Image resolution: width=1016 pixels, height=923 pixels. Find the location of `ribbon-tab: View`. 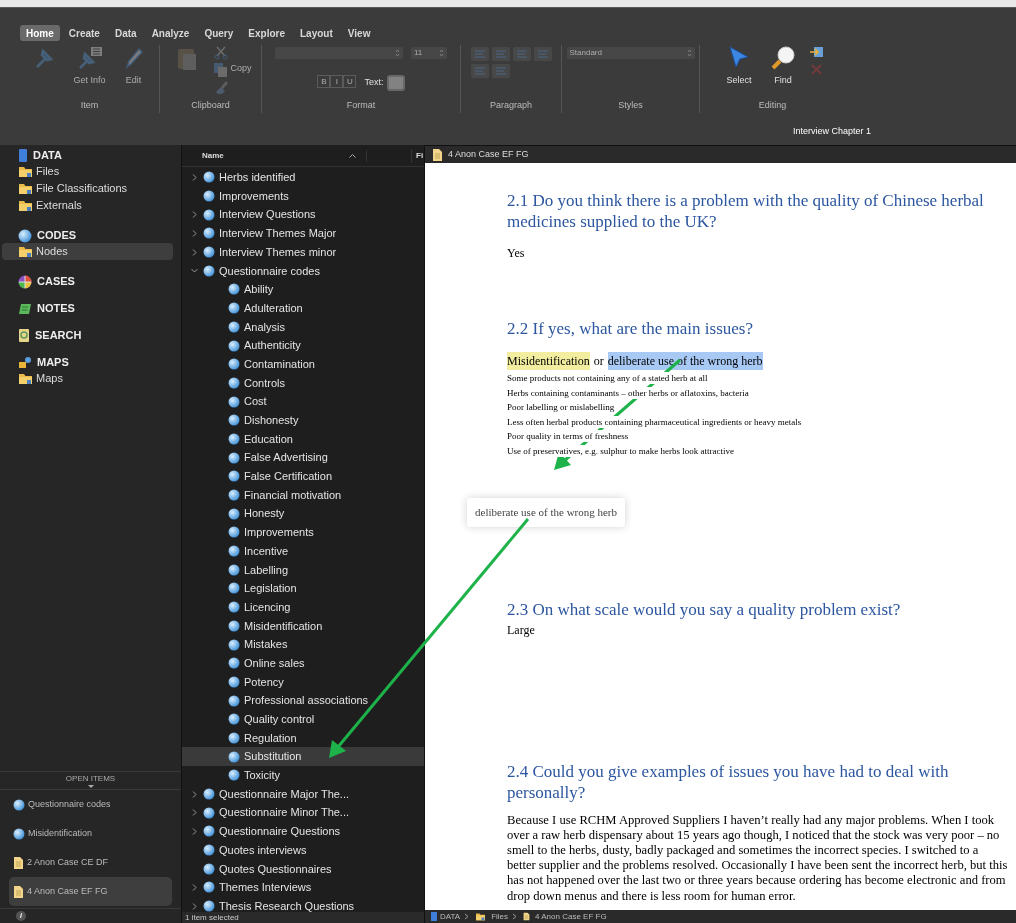

ribbon-tab: View is located at coordinates (359, 33).